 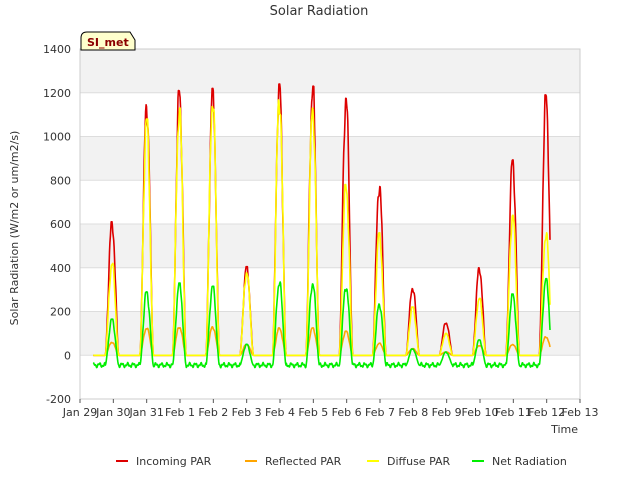 What do you see at coordinates (57, 137) in the screenshot?
I see `y-tick-label: 1000` at bounding box center [57, 137].